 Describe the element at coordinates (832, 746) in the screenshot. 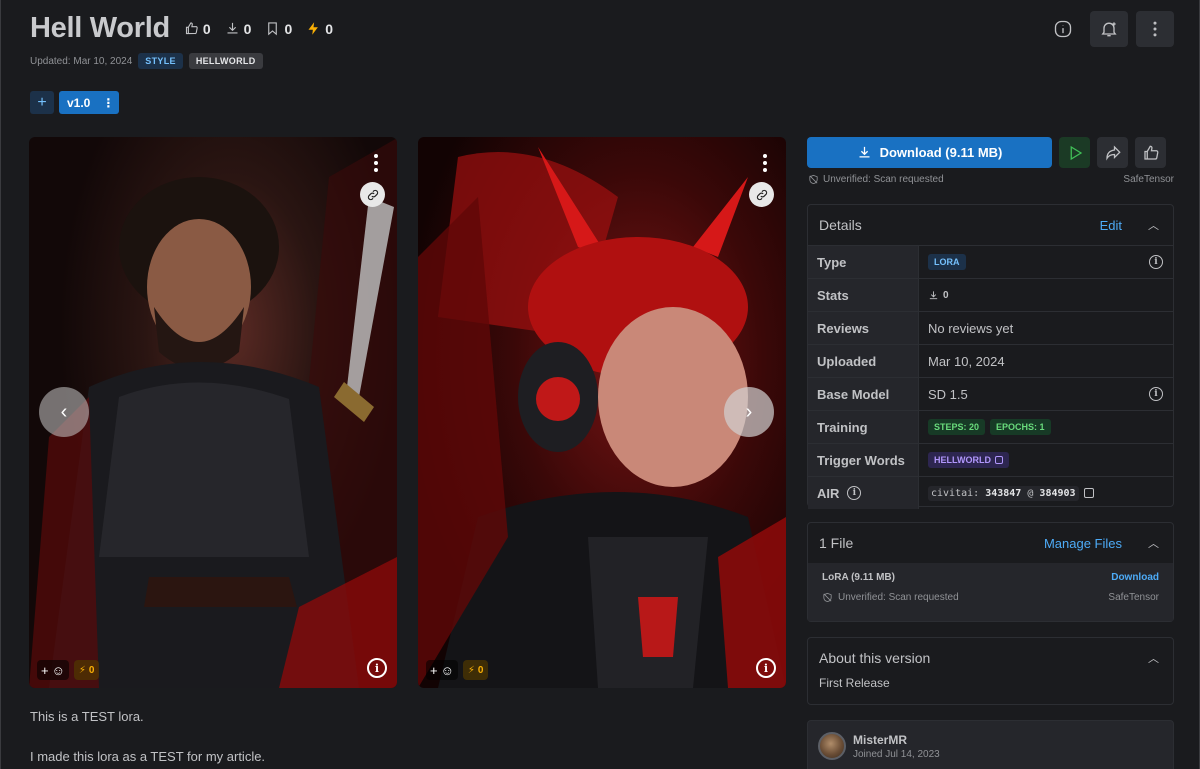

I see `avatar` at that location.